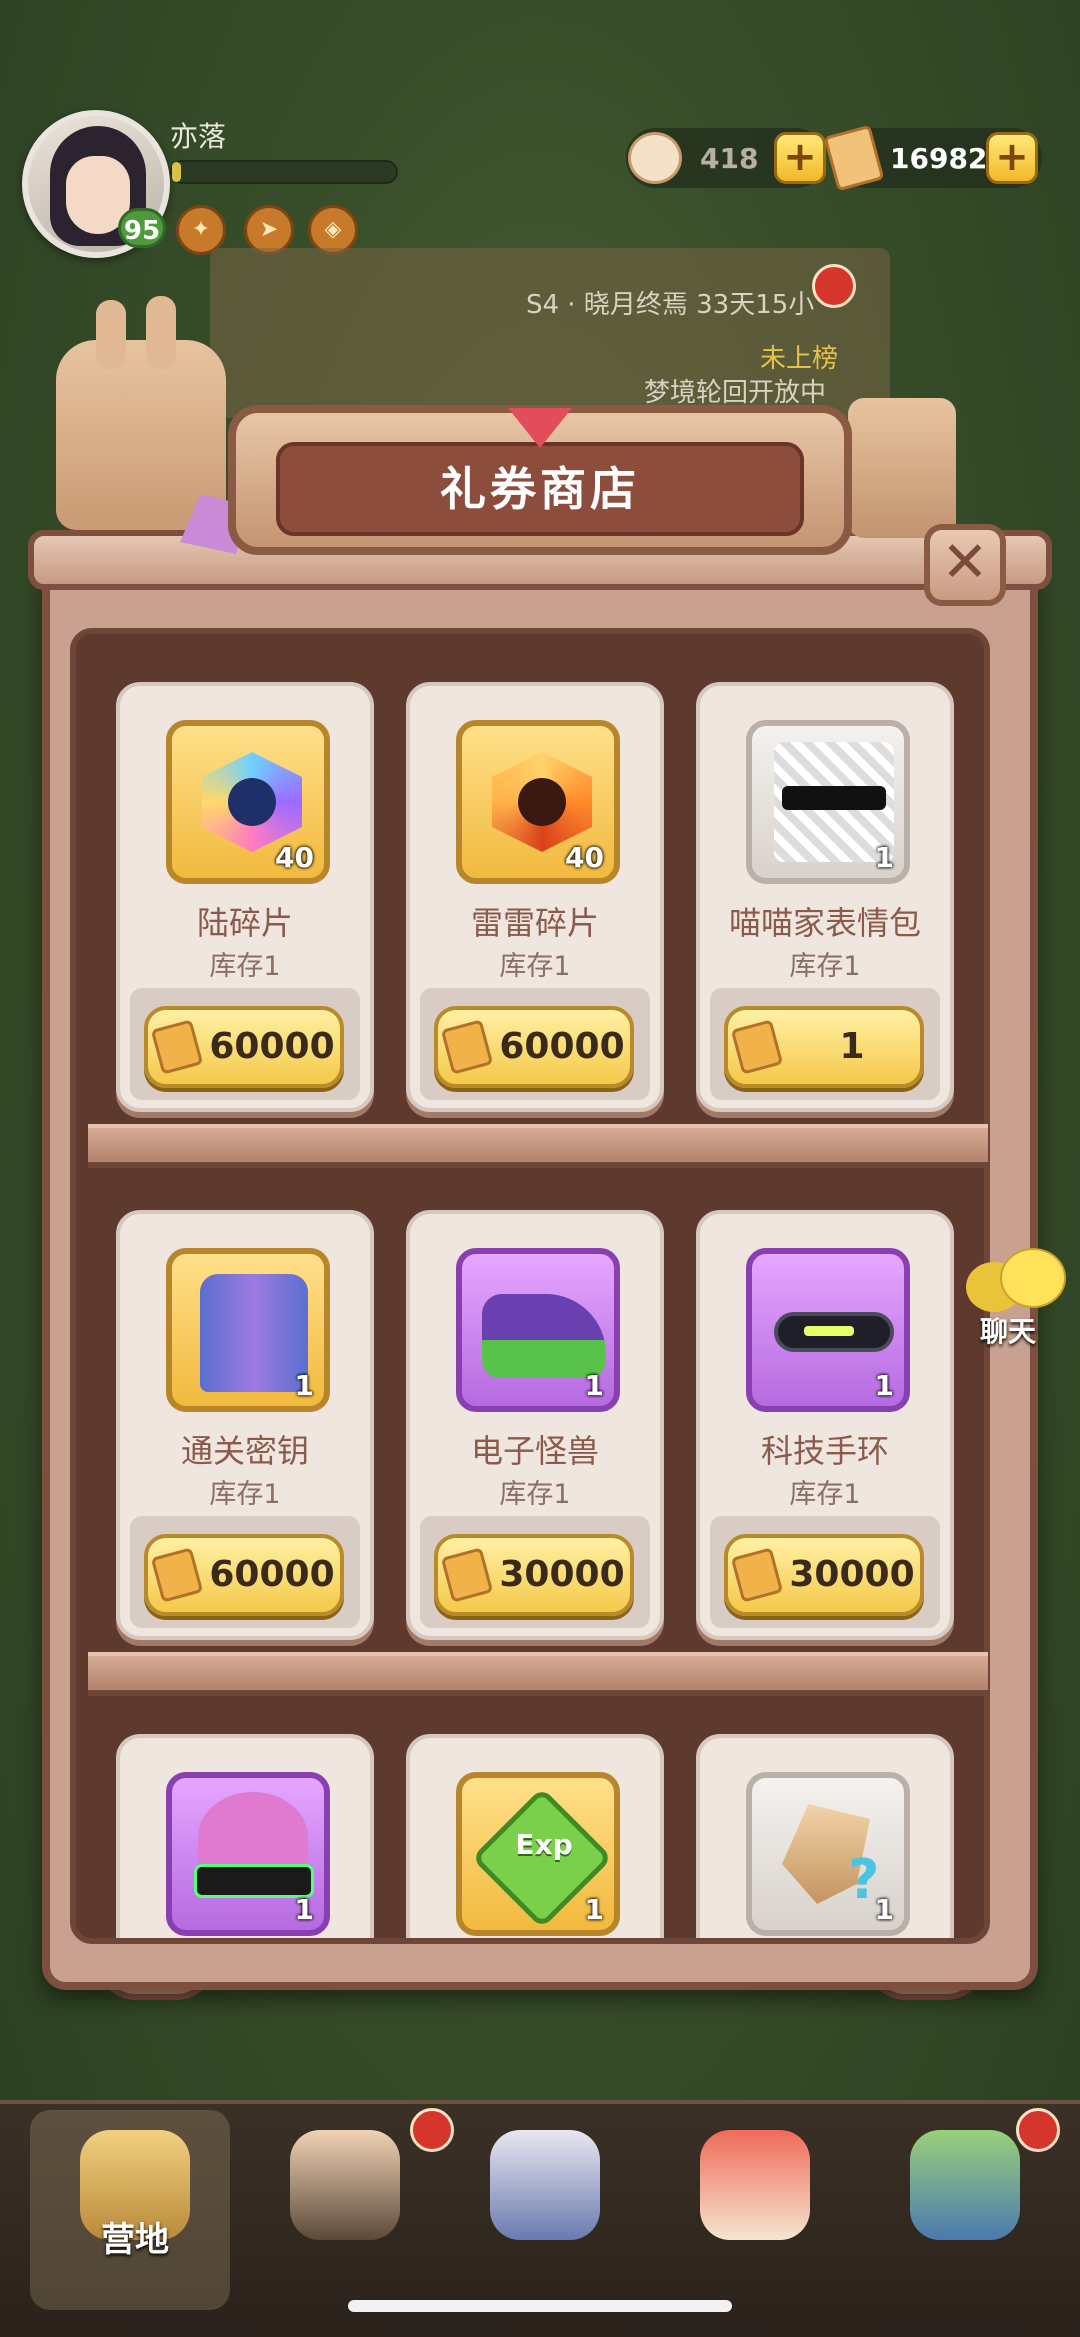 Image resolution: width=1080 pixels, height=2337 pixels. What do you see at coordinates (254, 1333) in the screenshot?
I see `jacket-icon` at bounding box center [254, 1333].